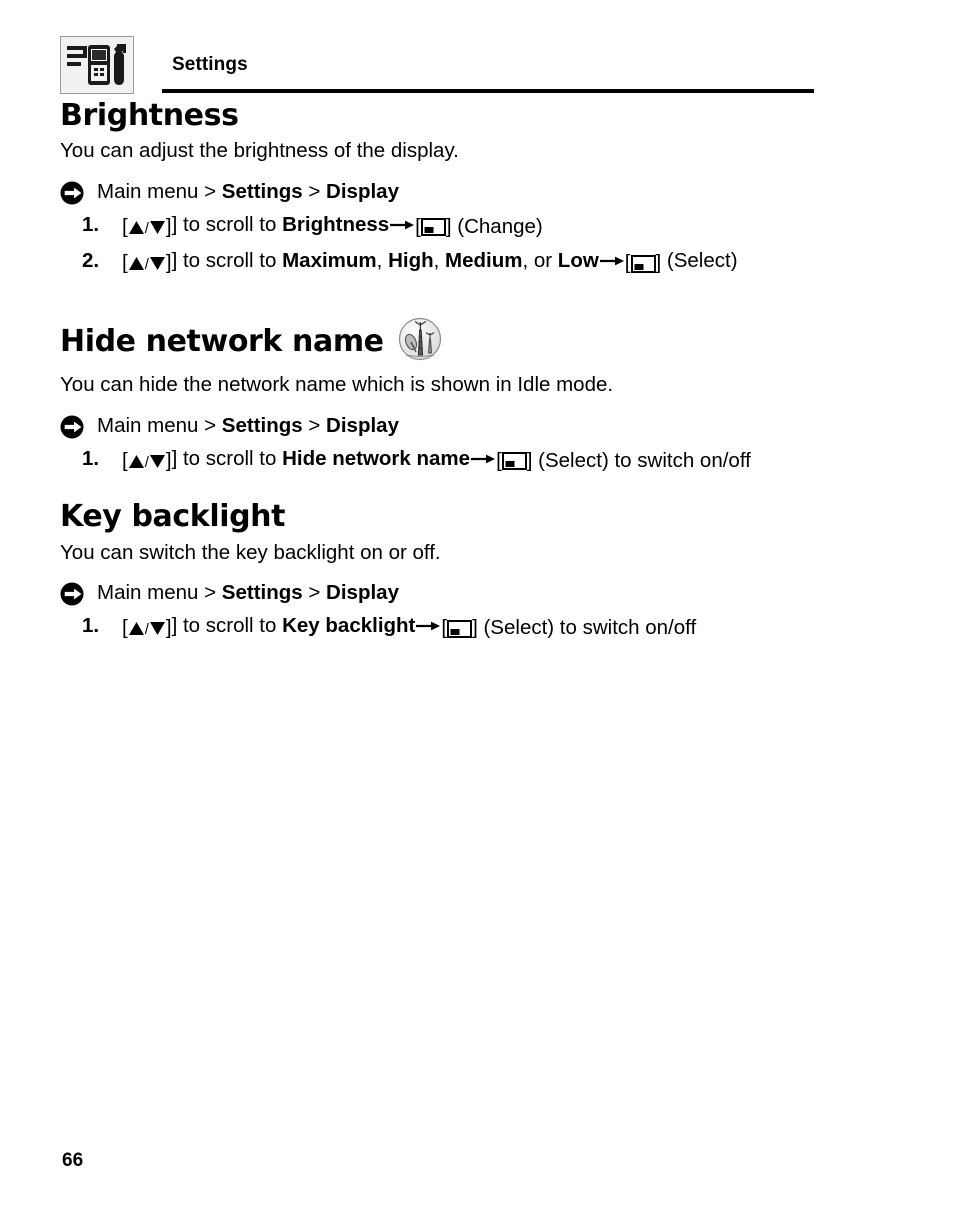 This screenshot has height=1219, width=954. I want to click on settings-phone-wrench-icon, so click(97, 65).